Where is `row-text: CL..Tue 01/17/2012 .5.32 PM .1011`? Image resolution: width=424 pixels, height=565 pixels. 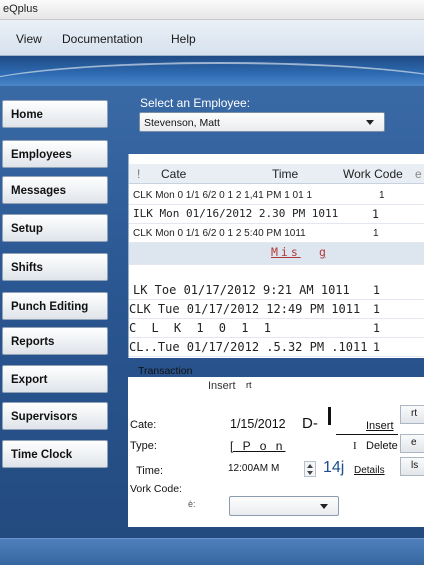
row-text: CL..Tue 01/17/2012 .5.32 PM .1011 is located at coordinates (248, 347).